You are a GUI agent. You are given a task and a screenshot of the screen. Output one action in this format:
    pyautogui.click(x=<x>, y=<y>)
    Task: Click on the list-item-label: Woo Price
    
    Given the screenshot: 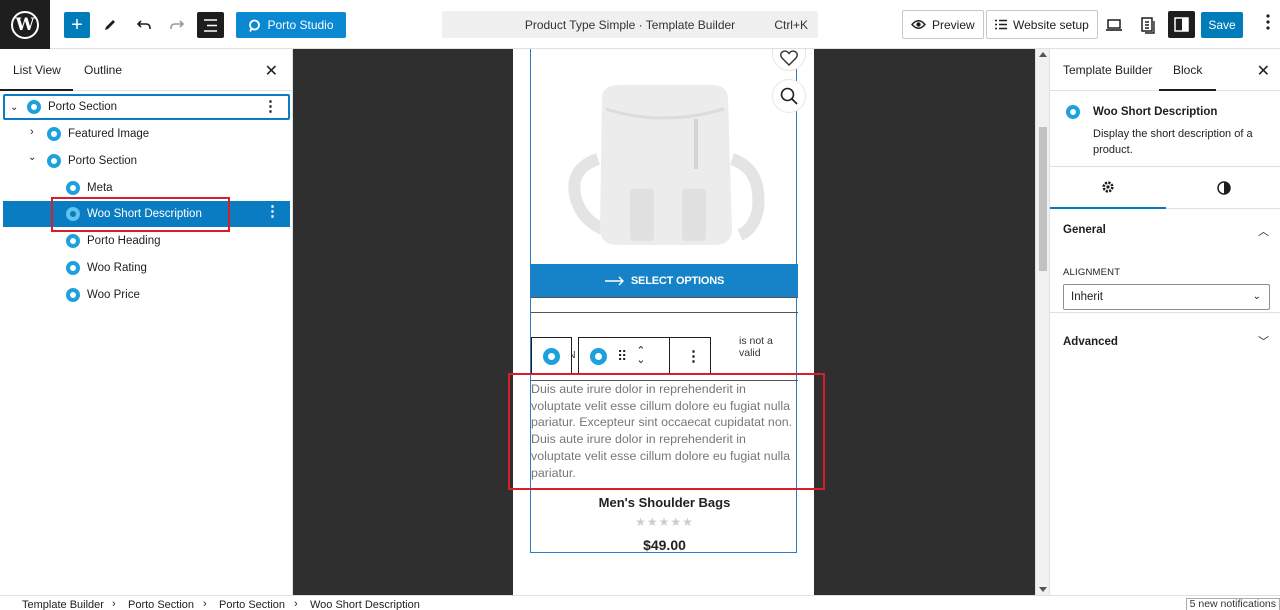 What is the action you would take?
    pyautogui.click(x=113, y=295)
    